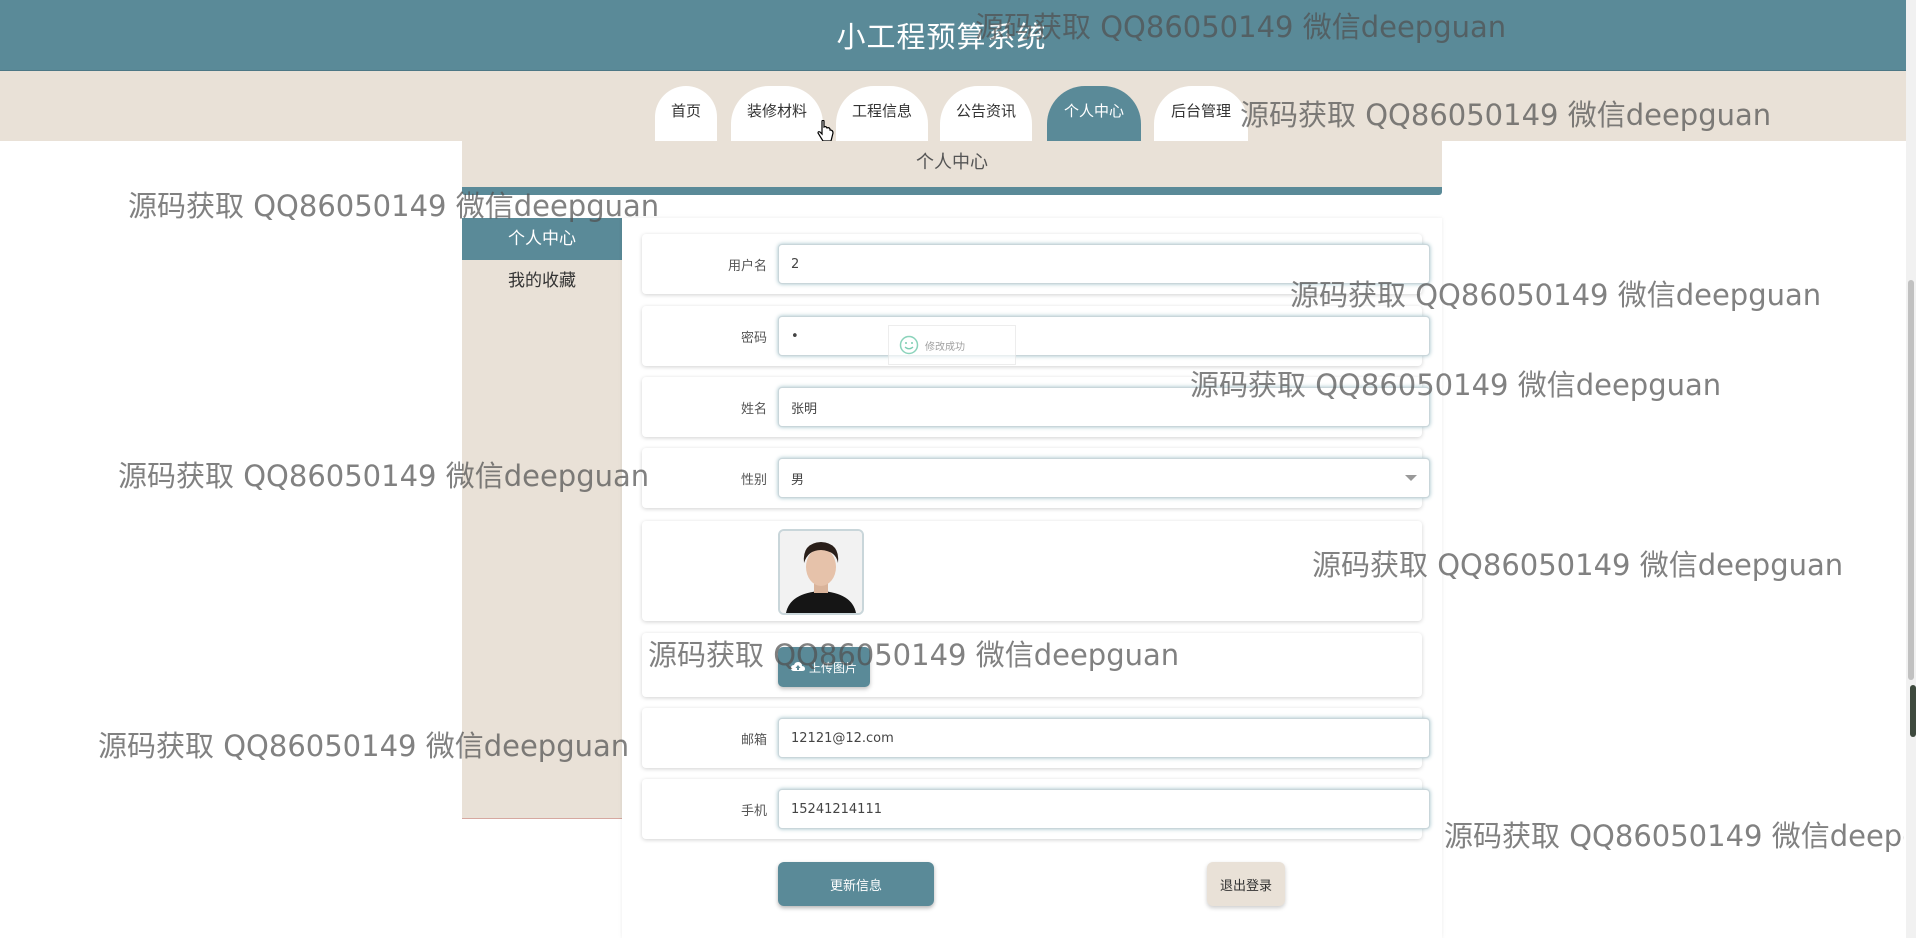  I want to click on main-nav: 首页 装修材料 工程信息 公告资讯 个人中心 后台管理, so click(958, 106).